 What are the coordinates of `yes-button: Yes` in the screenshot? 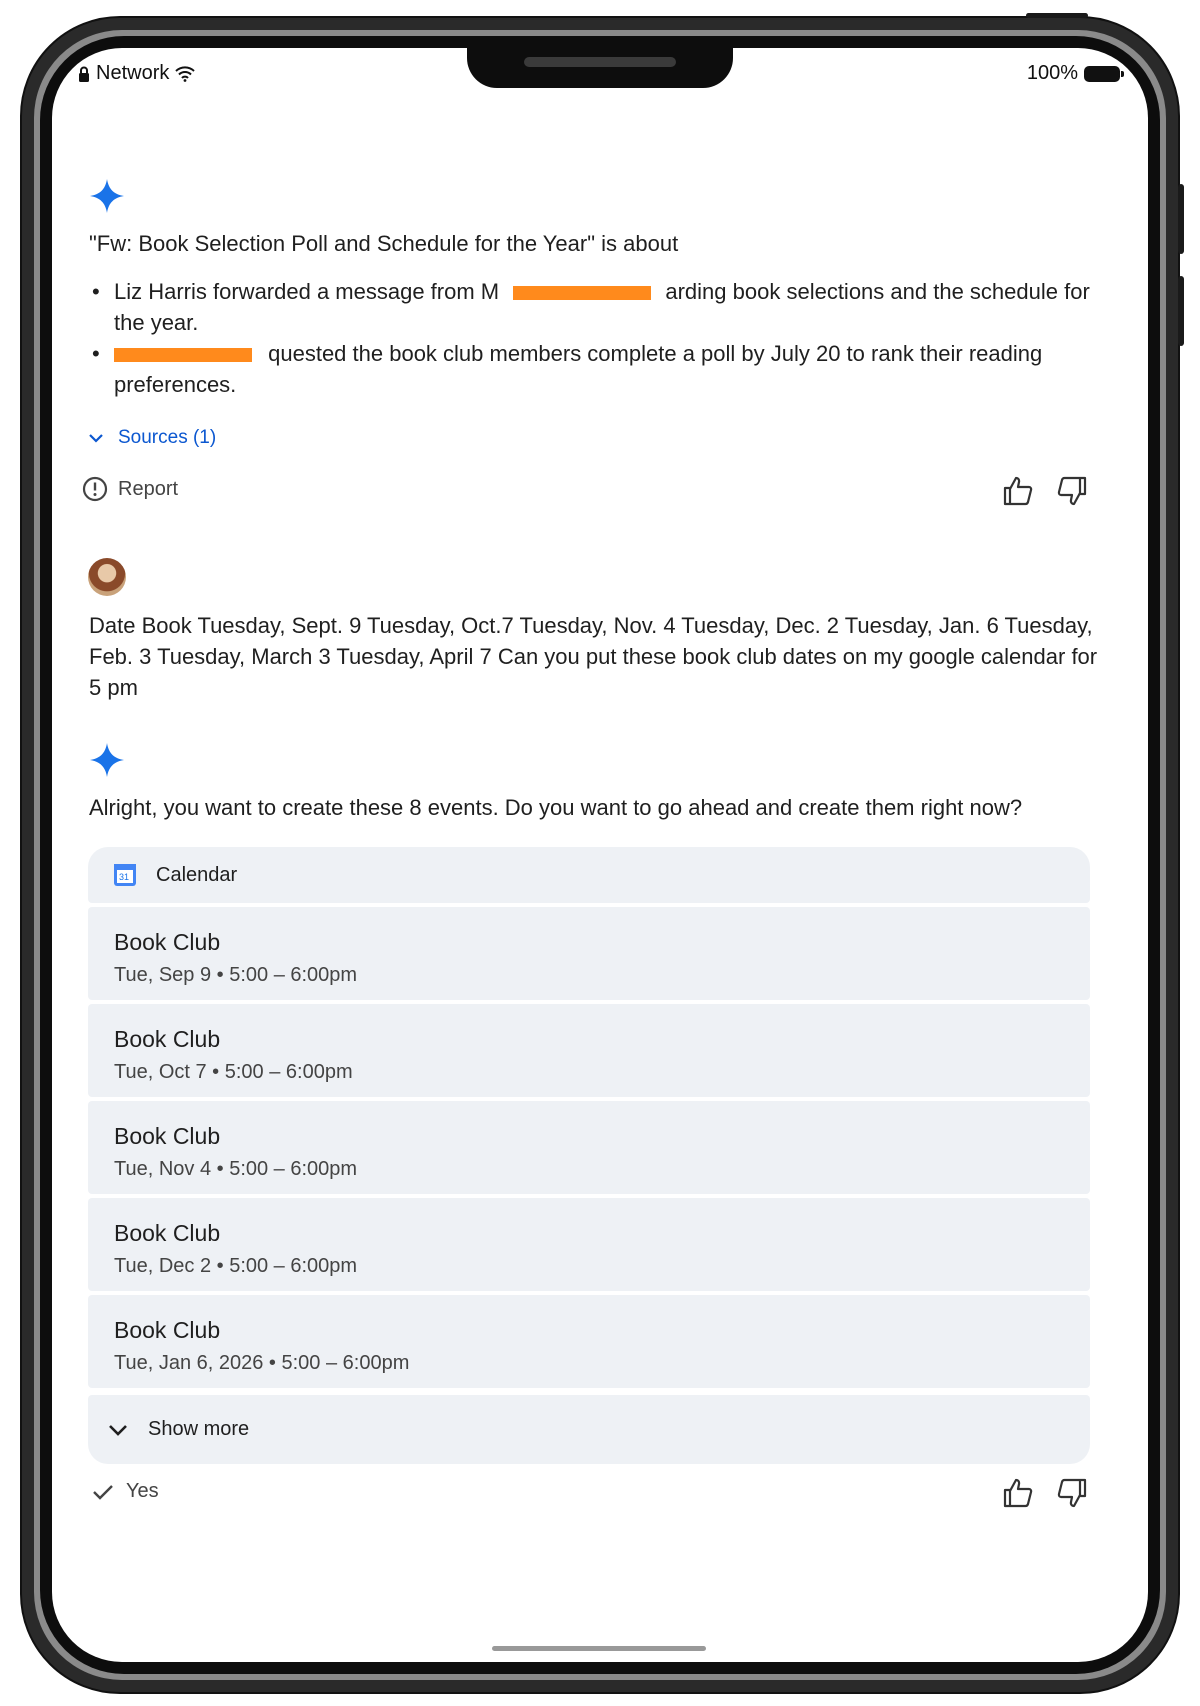 It's located at (125, 1491).